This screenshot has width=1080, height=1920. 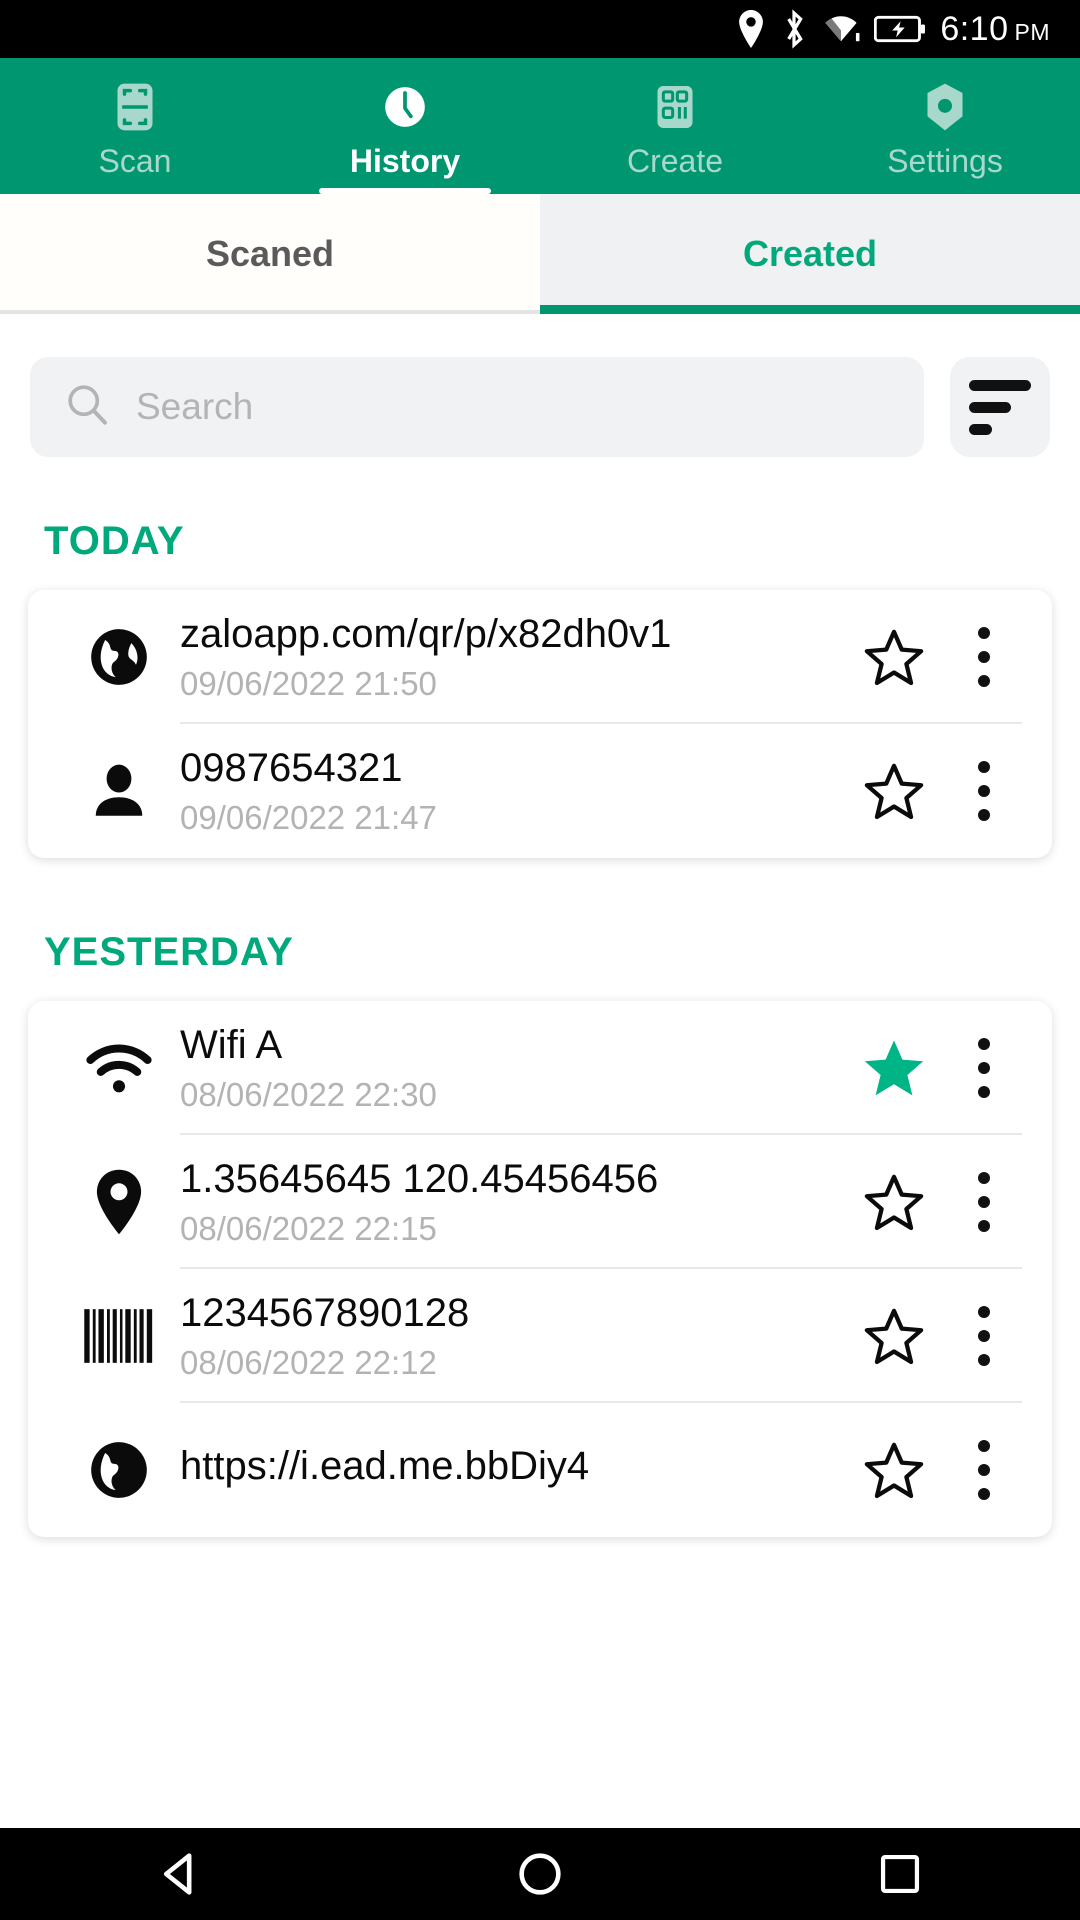 I want to click on tab-scanned: Scaned, so click(x=270, y=254).